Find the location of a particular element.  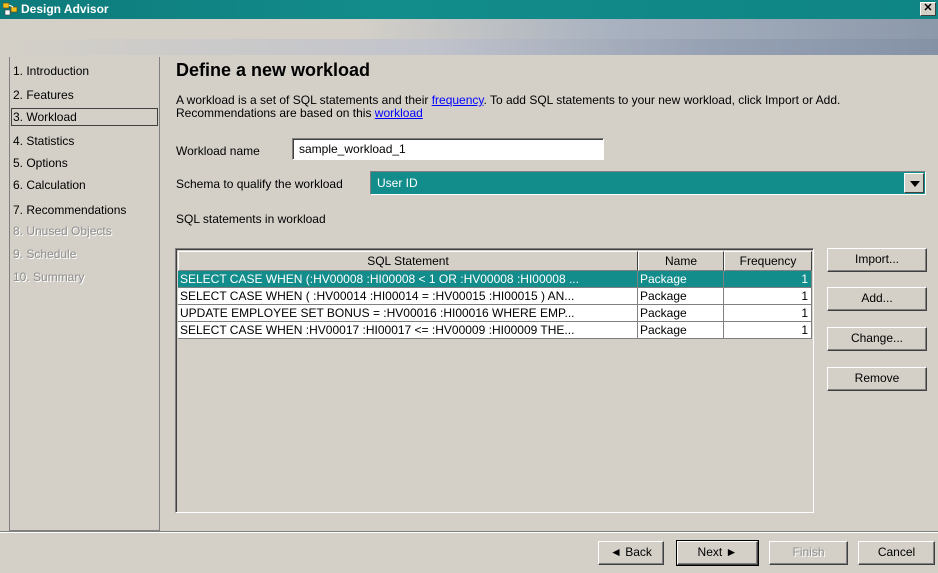

dropdown-arrow-icon is located at coordinates (914, 183).